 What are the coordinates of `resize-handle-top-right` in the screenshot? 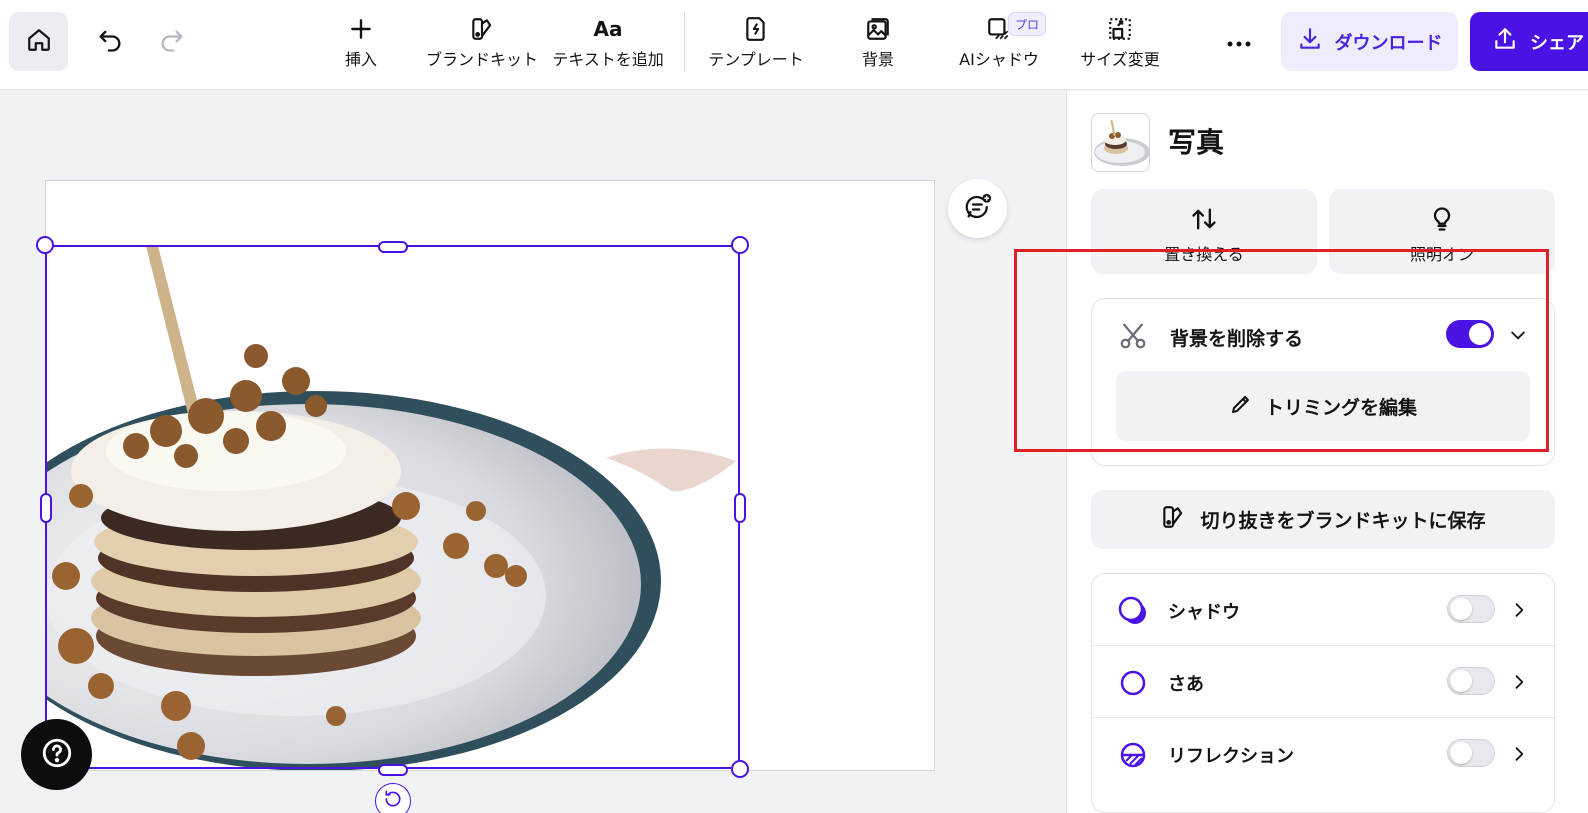 It's located at (740, 245).